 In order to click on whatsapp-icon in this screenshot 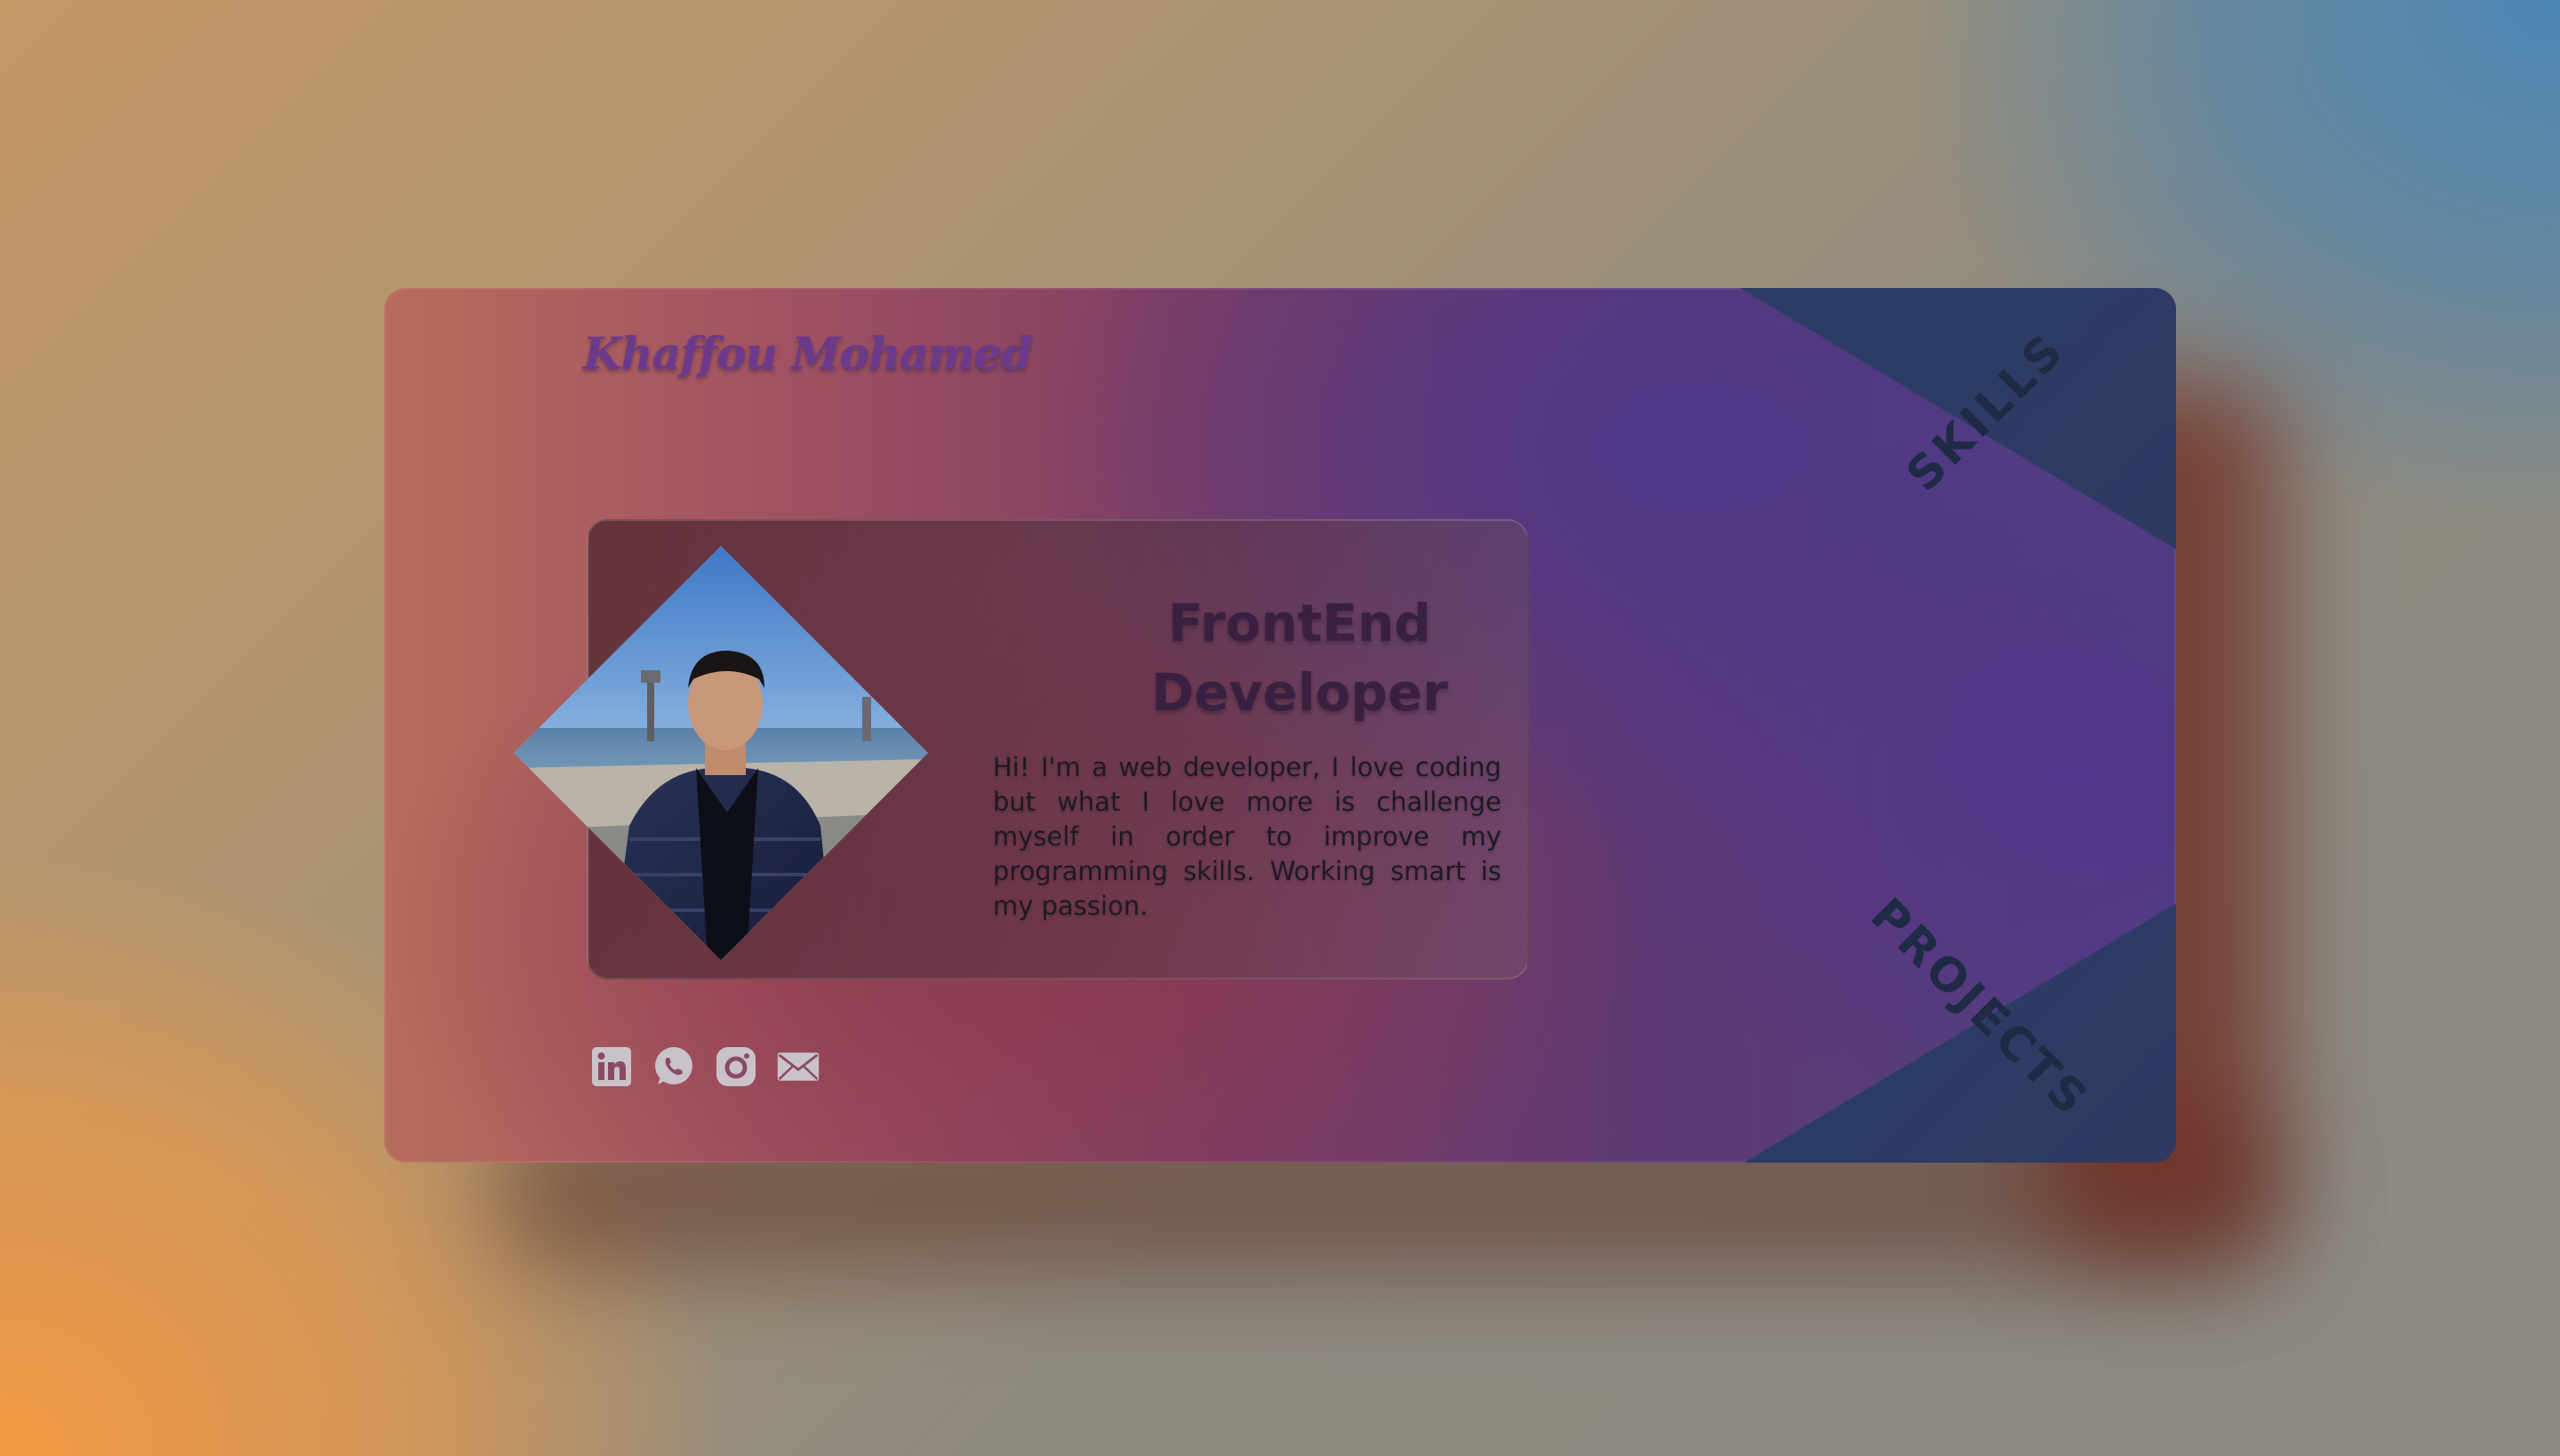, I will do `click(673, 1065)`.